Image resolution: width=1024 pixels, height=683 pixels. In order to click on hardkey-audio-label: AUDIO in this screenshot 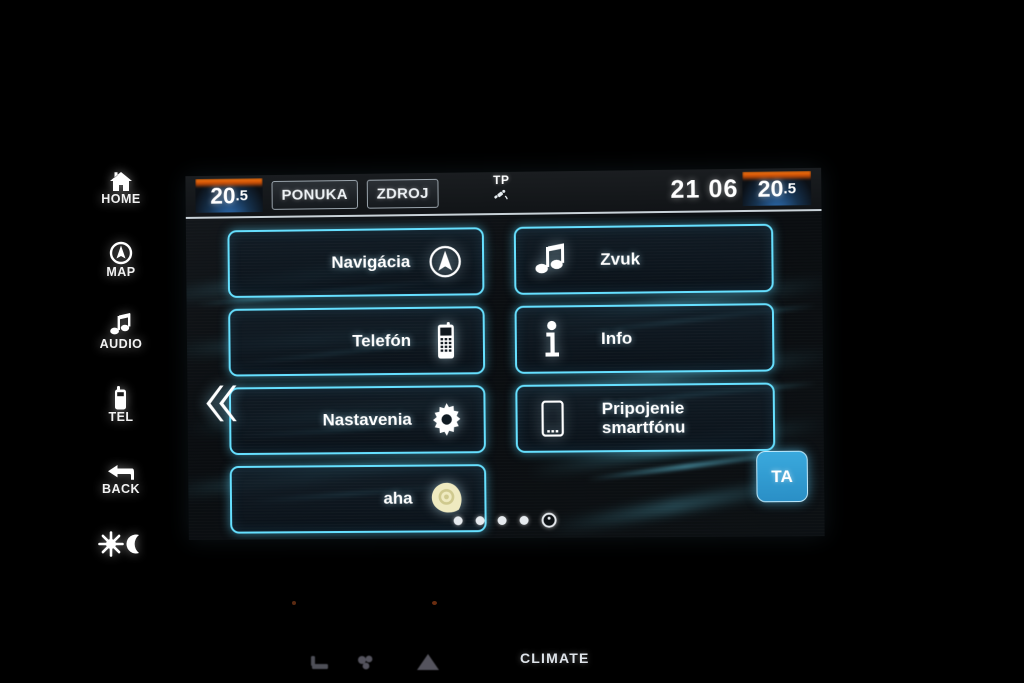, I will do `click(121, 344)`.